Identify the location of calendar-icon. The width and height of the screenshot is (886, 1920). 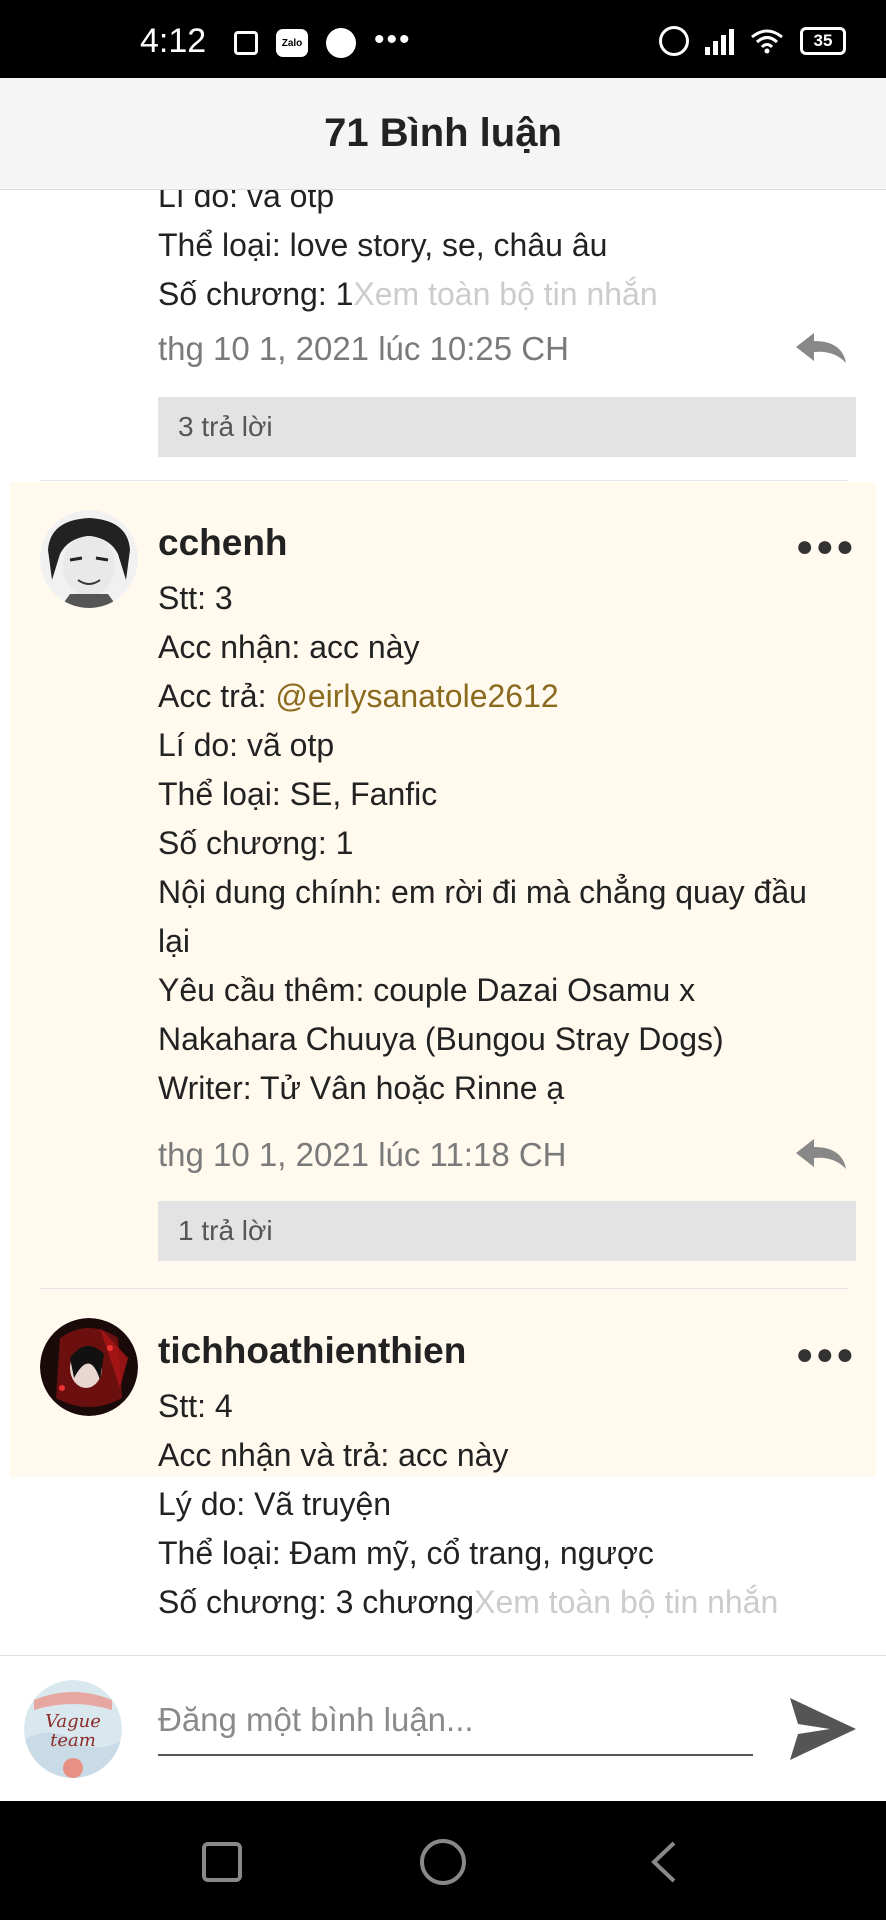
(246, 43).